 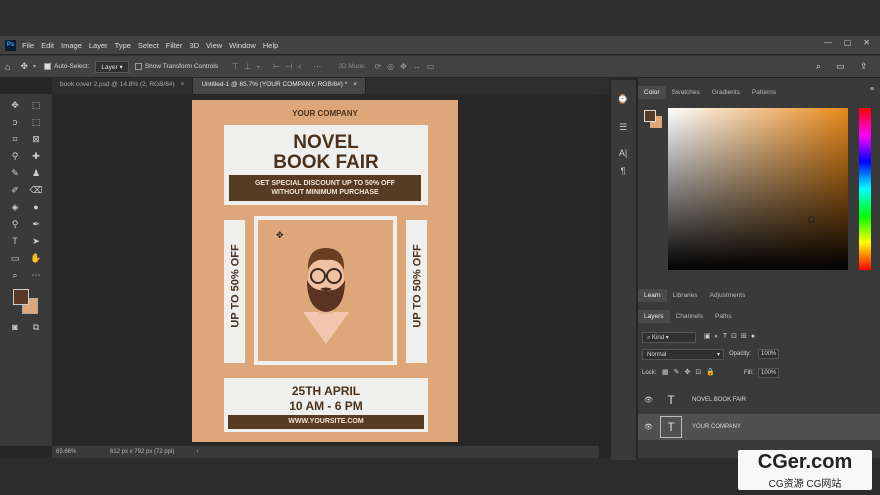 I want to click on show-transform-checkbox, so click(x=138, y=66).